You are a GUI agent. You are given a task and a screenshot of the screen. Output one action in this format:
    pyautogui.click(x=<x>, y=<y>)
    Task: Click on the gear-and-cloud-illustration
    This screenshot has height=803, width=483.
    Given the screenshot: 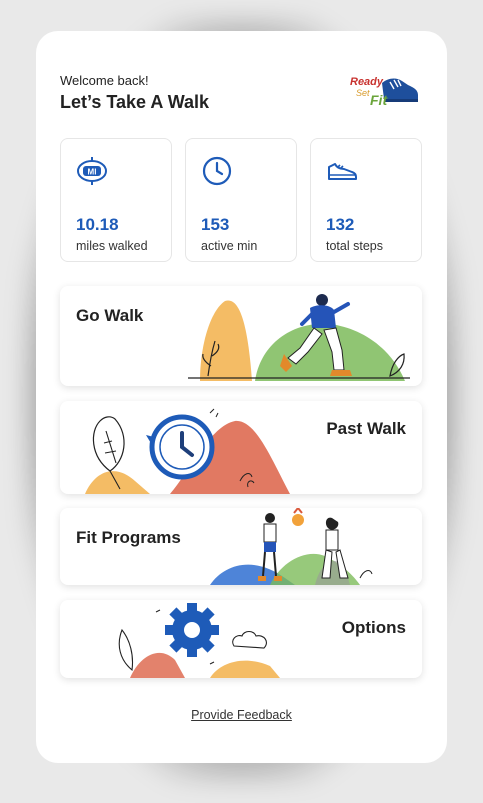 What is the action you would take?
    pyautogui.click(x=199, y=640)
    